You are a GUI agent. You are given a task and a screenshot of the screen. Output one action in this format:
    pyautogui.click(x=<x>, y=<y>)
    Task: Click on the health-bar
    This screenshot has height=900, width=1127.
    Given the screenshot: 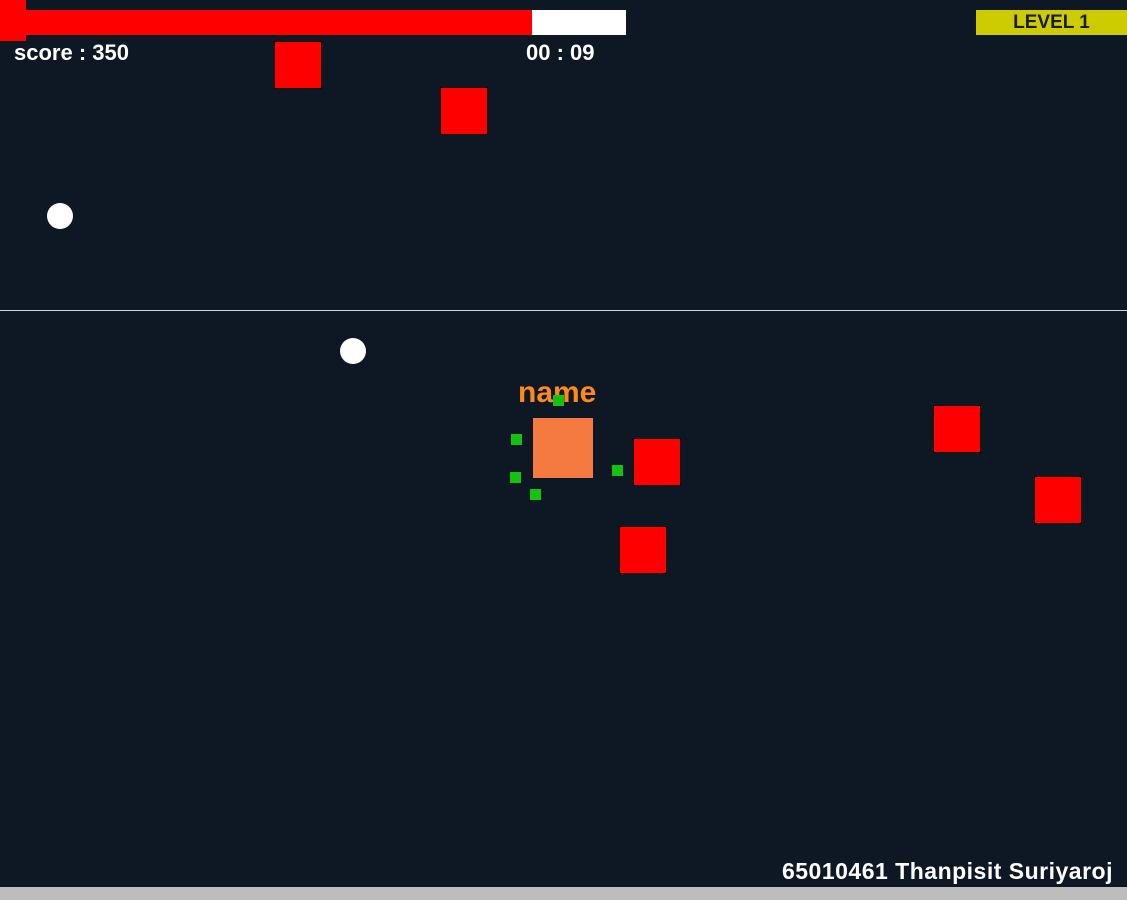 What is the action you would take?
    pyautogui.click(x=313, y=22)
    